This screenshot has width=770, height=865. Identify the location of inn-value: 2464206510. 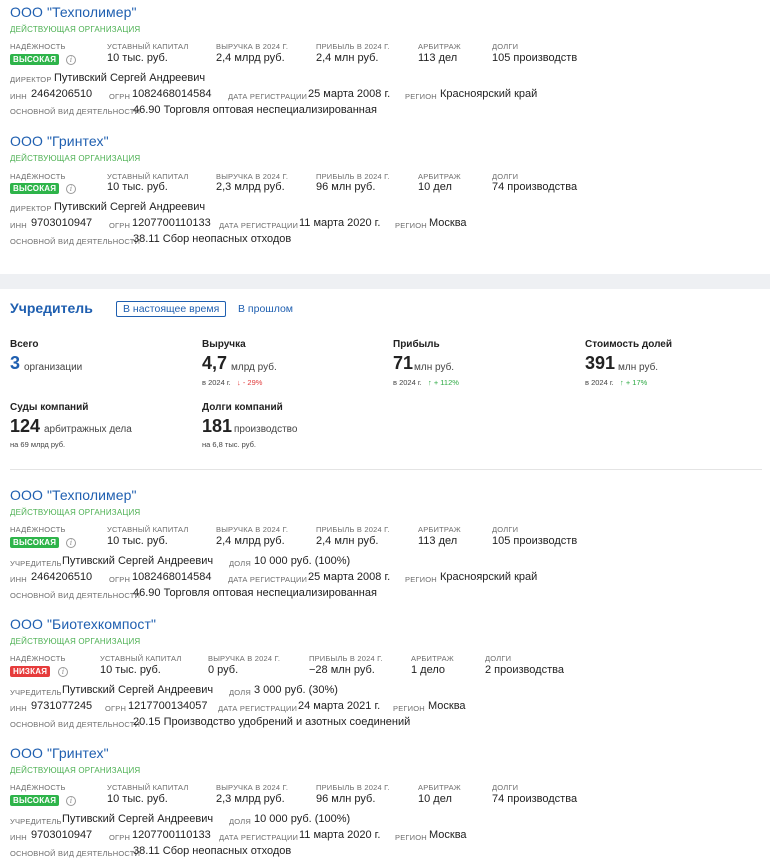
(62, 577).